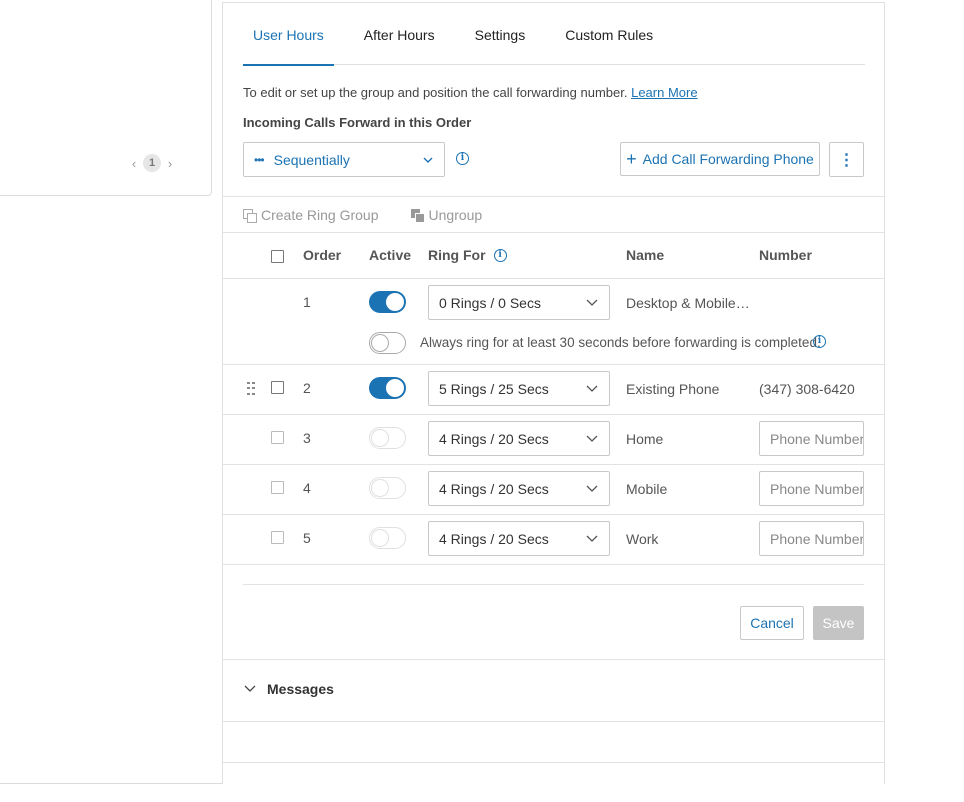  Describe the element at coordinates (631, 159) in the screenshot. I see `plus-icon: +` at that location.